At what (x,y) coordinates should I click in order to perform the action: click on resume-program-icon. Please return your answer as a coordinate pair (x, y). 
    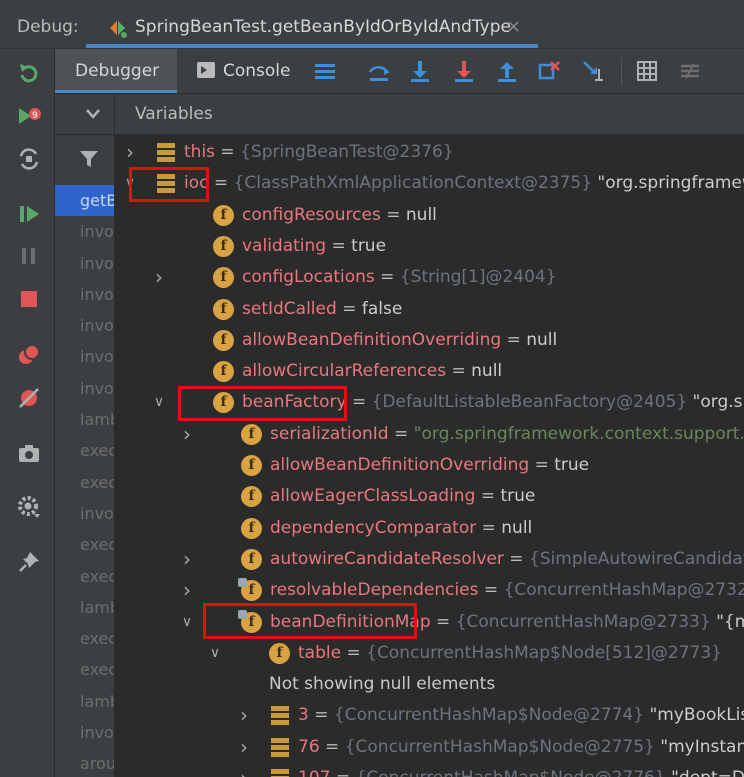
    Looking at the image, I should click on (29, 214).